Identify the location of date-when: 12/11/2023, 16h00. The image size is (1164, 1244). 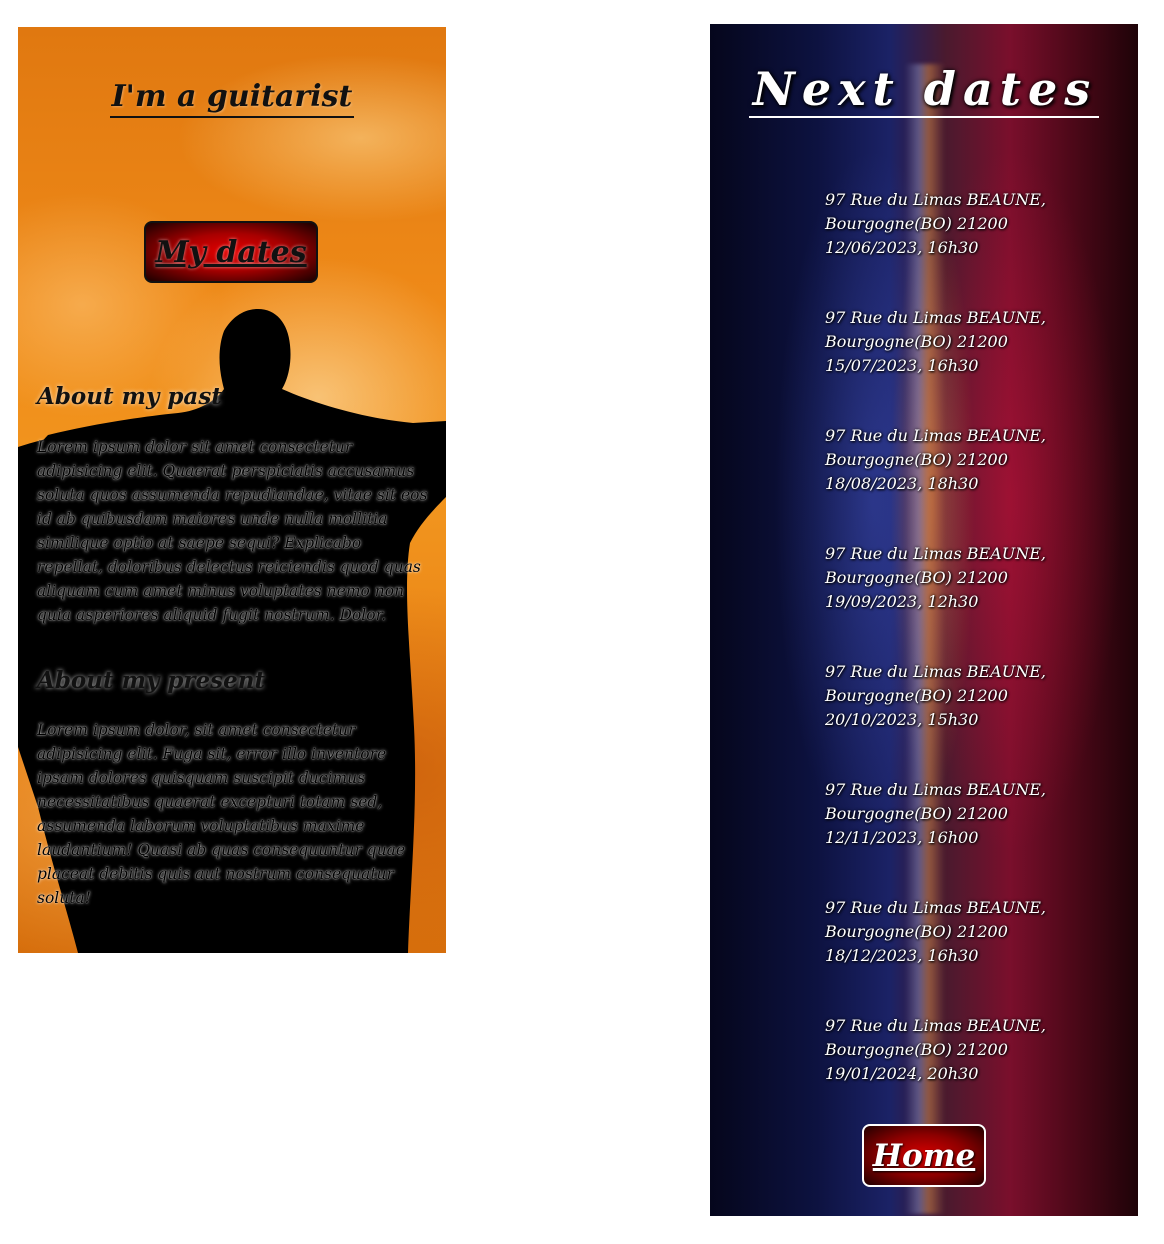
(902, 837).